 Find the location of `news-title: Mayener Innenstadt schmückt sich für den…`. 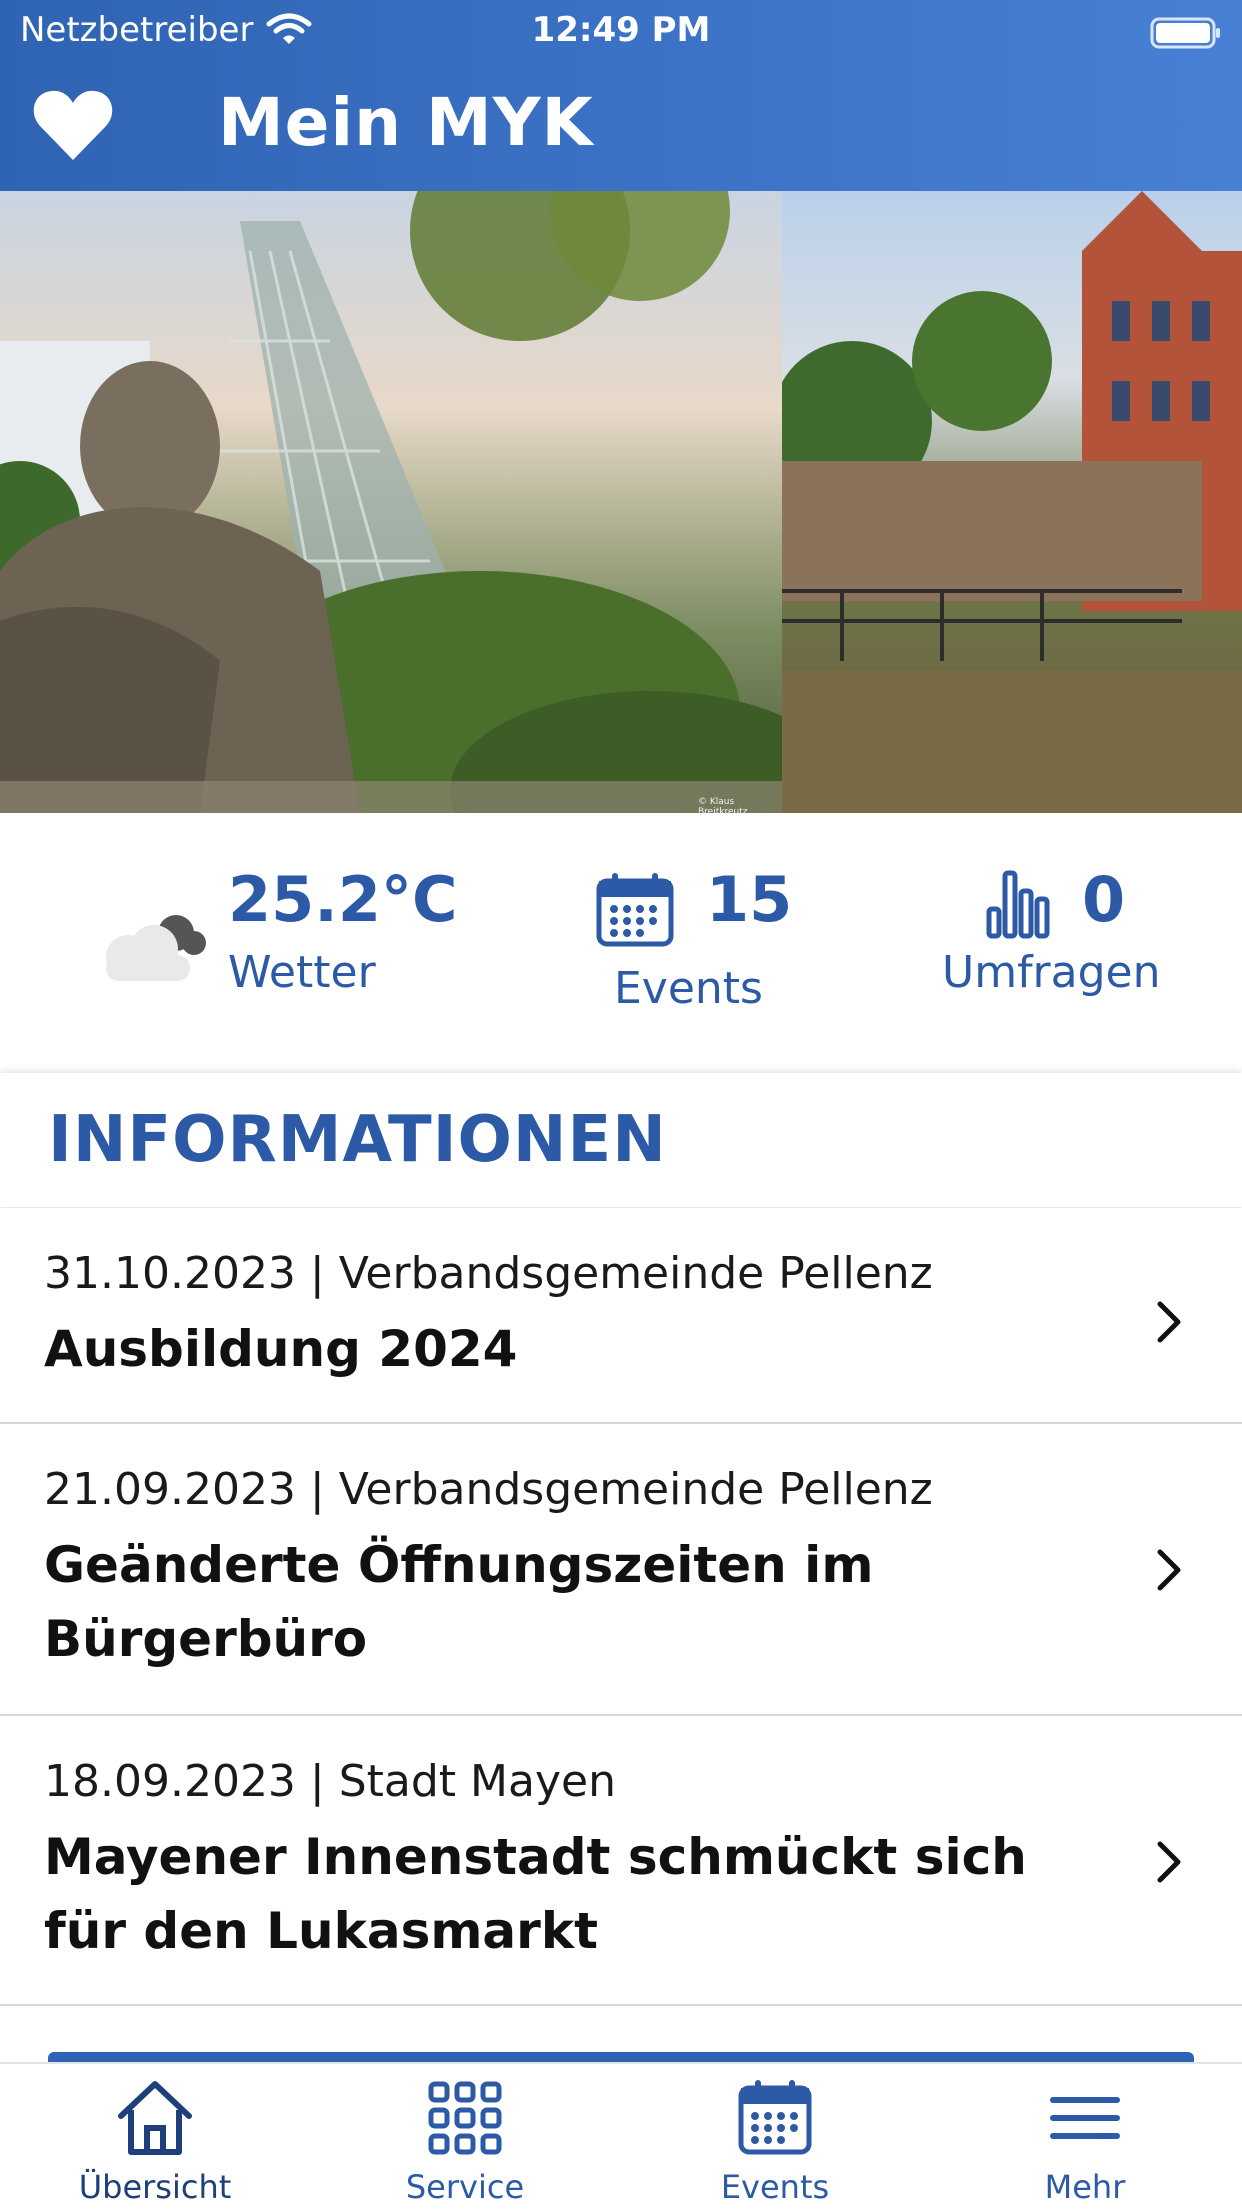

news-title: Mayener Innenstadt schmückt sich für den… is located at coordinates (535, 1894).